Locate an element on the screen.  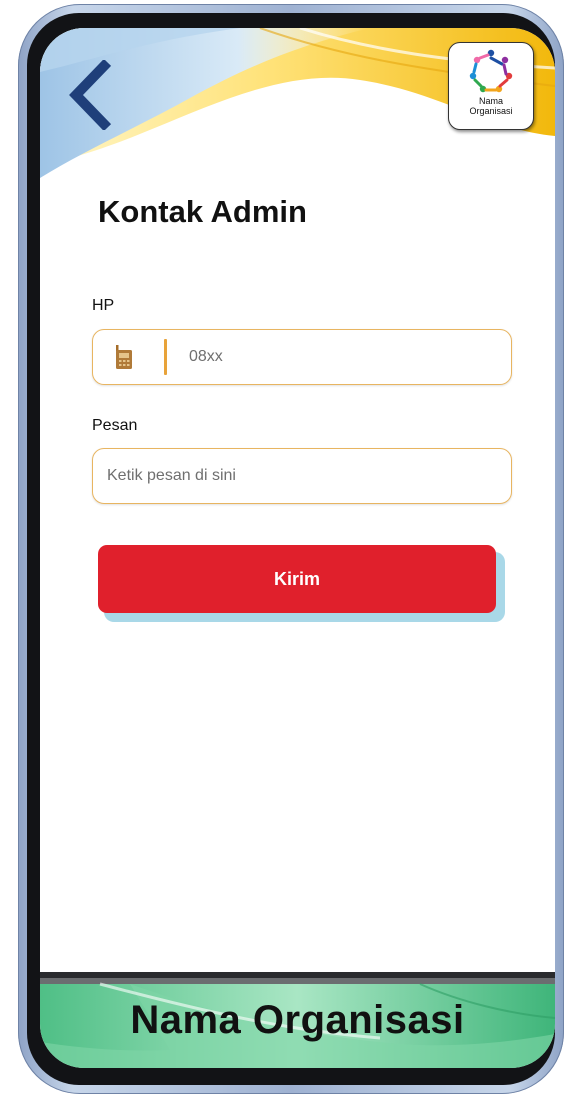
footer-banner: Nama Organisasi is located at coordinates (297, 1020).